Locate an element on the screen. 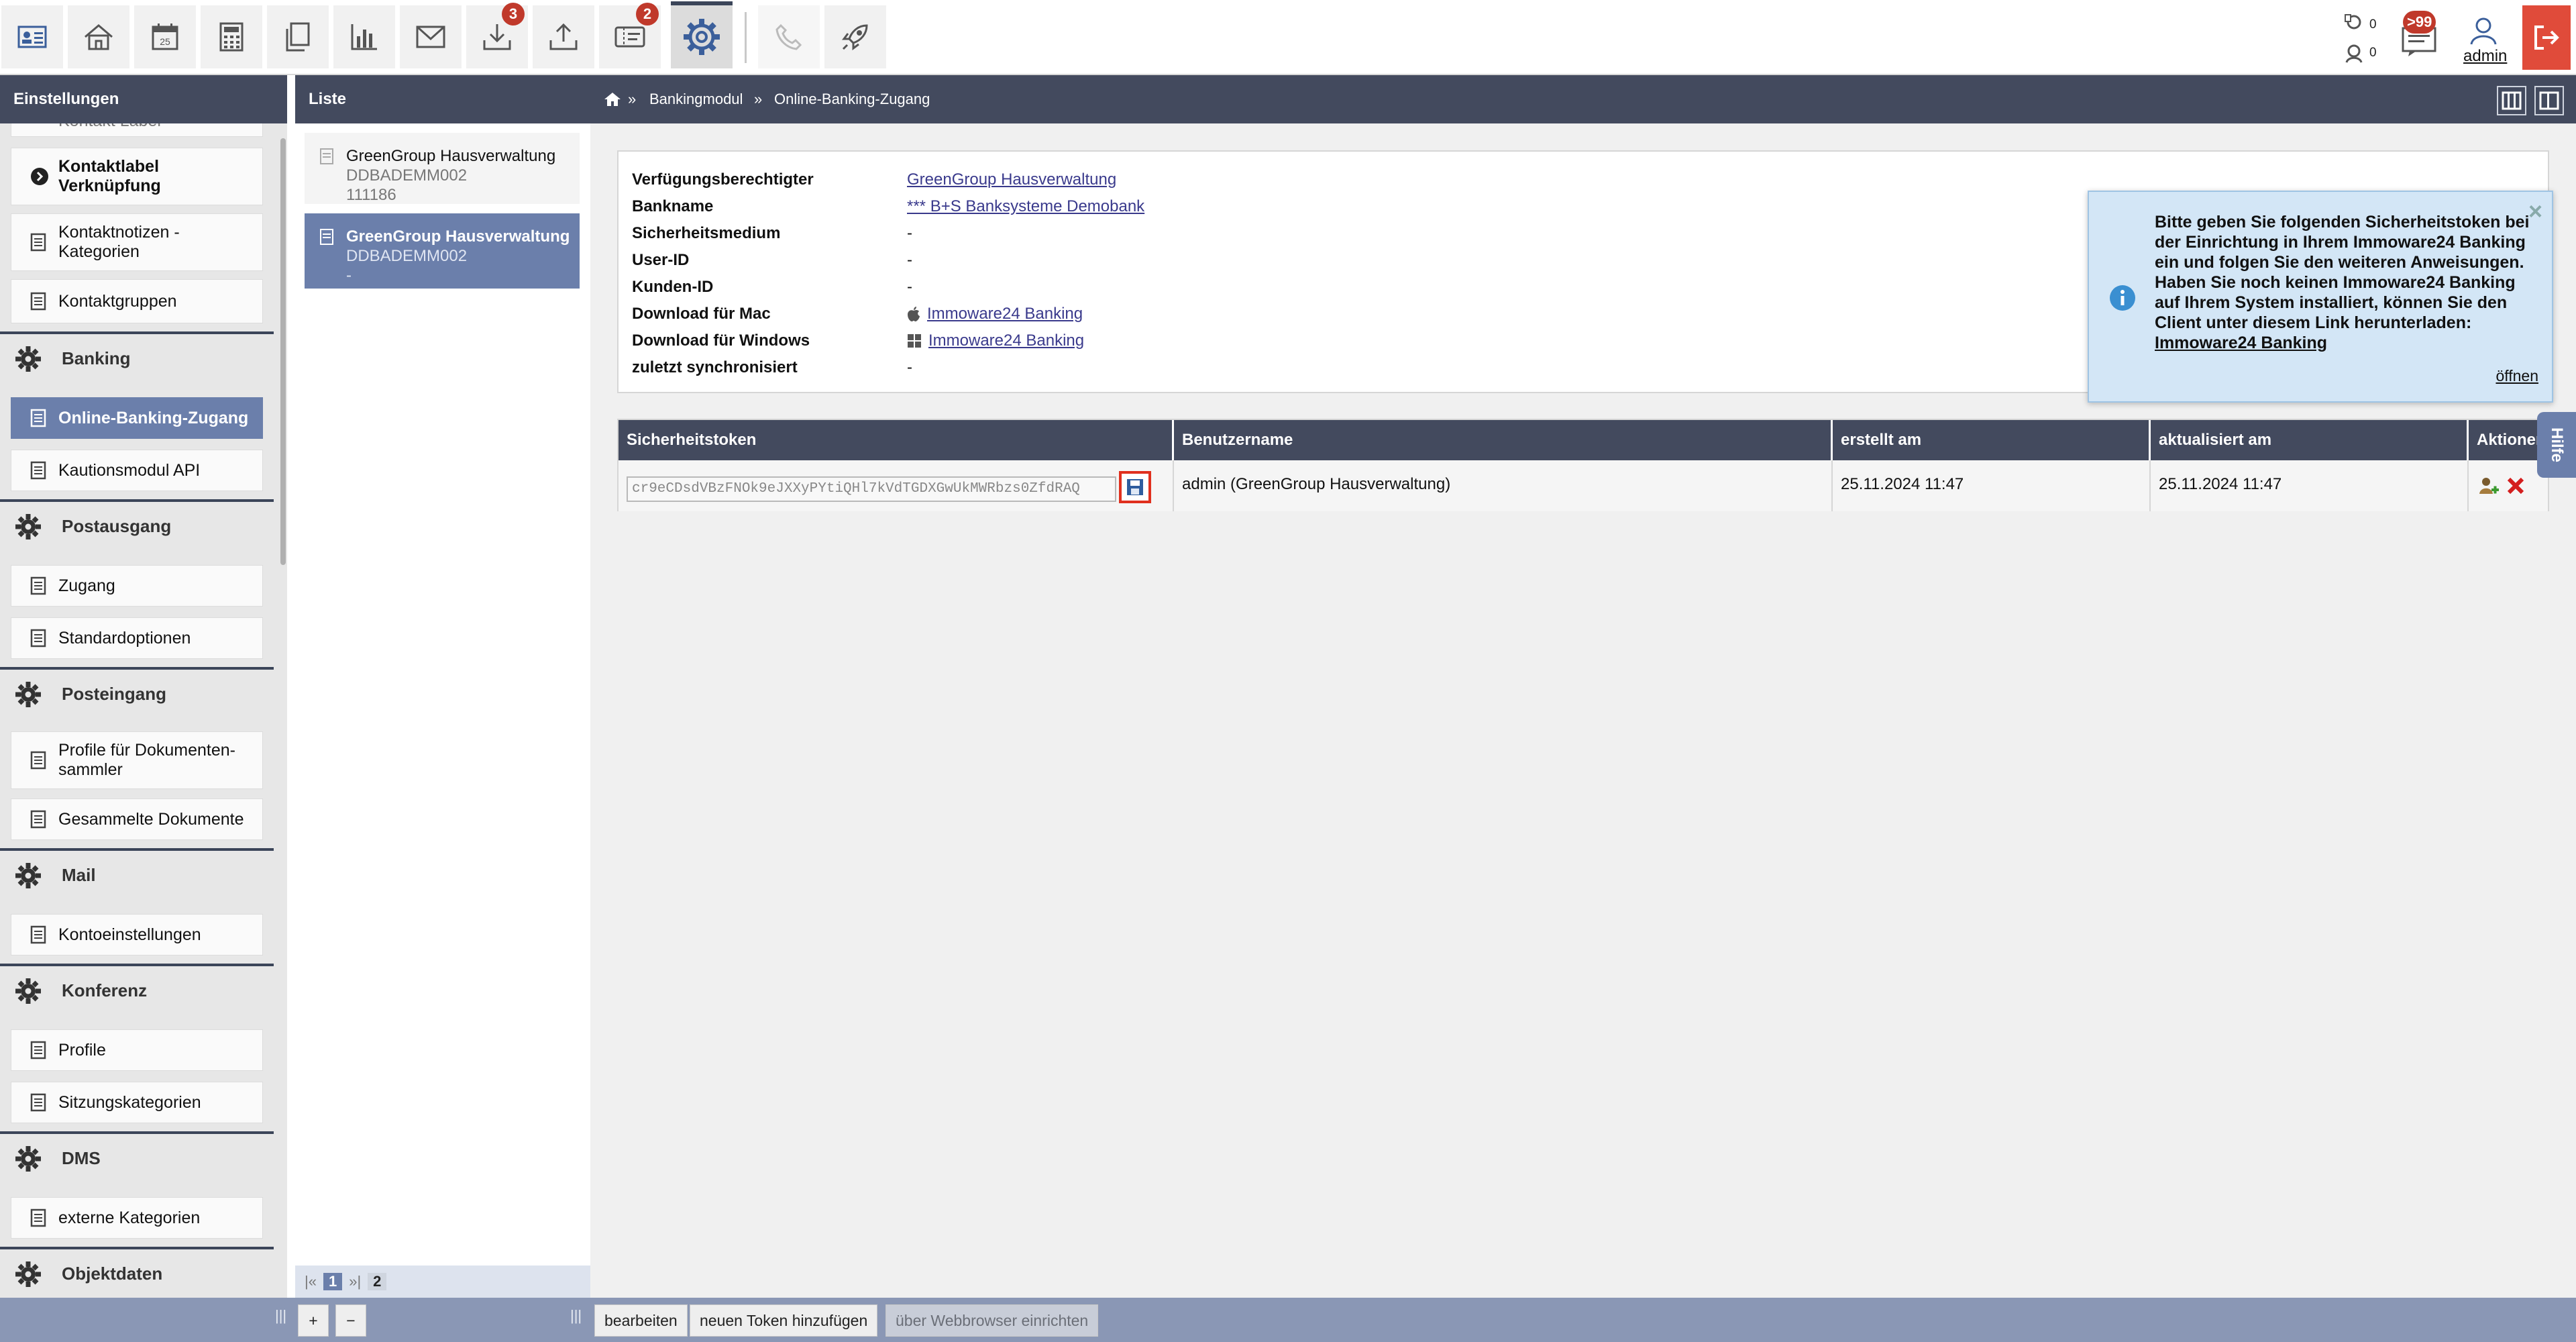 The image size is (2576, 1342). browser-setup-button: über Webbrowser einrichten is located at coordinates (992, 1320).